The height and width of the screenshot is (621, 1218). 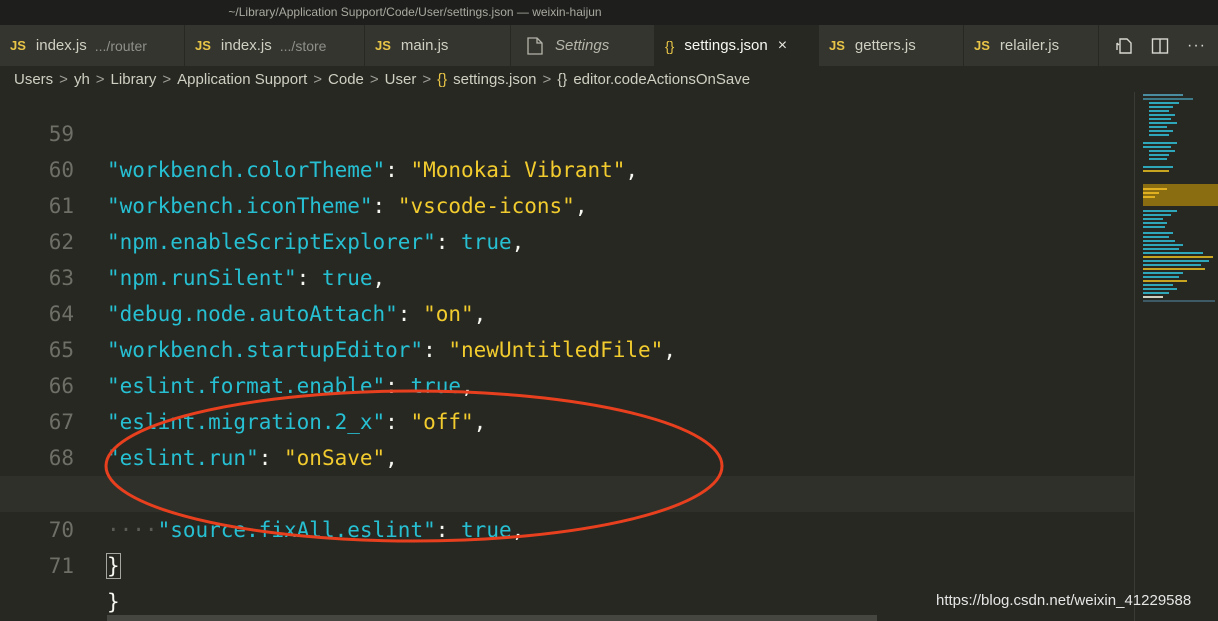 I want to click on breadcrumb-item: Code, so click(x=346, y=79).